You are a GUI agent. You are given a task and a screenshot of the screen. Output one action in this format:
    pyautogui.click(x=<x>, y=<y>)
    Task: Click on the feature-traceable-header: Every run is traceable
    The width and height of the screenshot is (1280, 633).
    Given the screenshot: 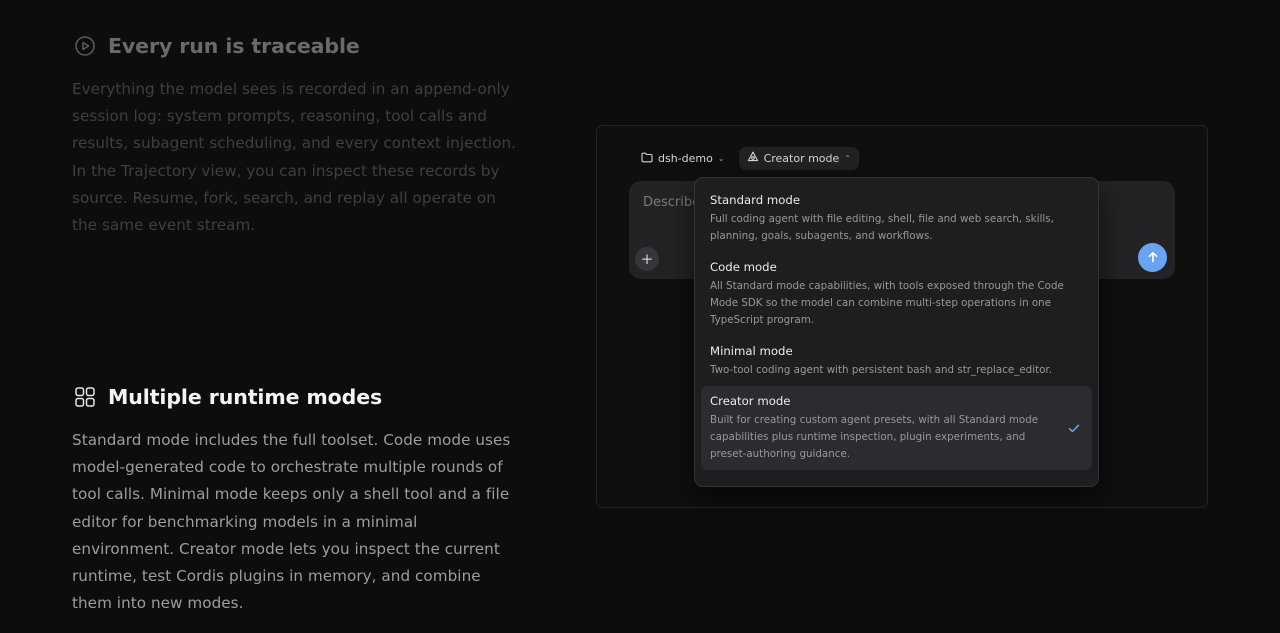 What is the action you would take?
    pyautogui.click(x=294, y=46)
    